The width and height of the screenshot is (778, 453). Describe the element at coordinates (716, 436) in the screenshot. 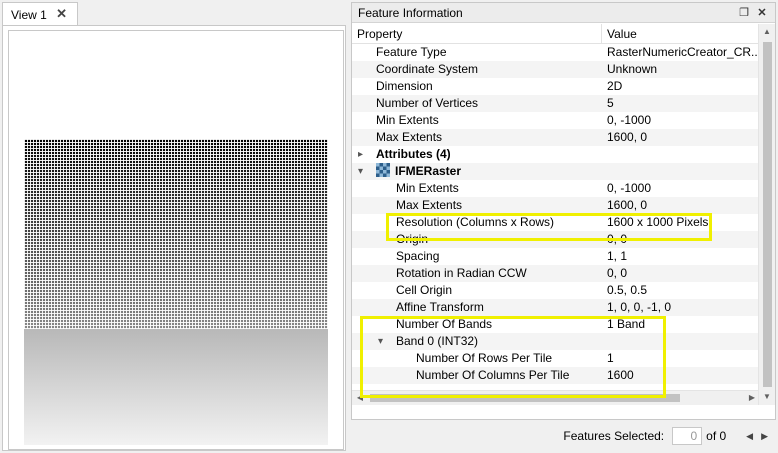

I see `total-count: of 0` at that location.